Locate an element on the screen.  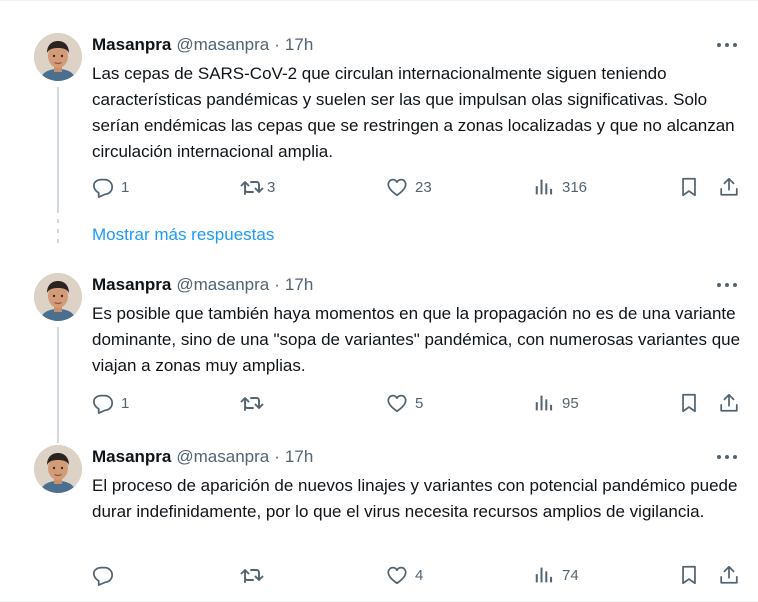
like-button: 23 is located at coordinates (409, 187).